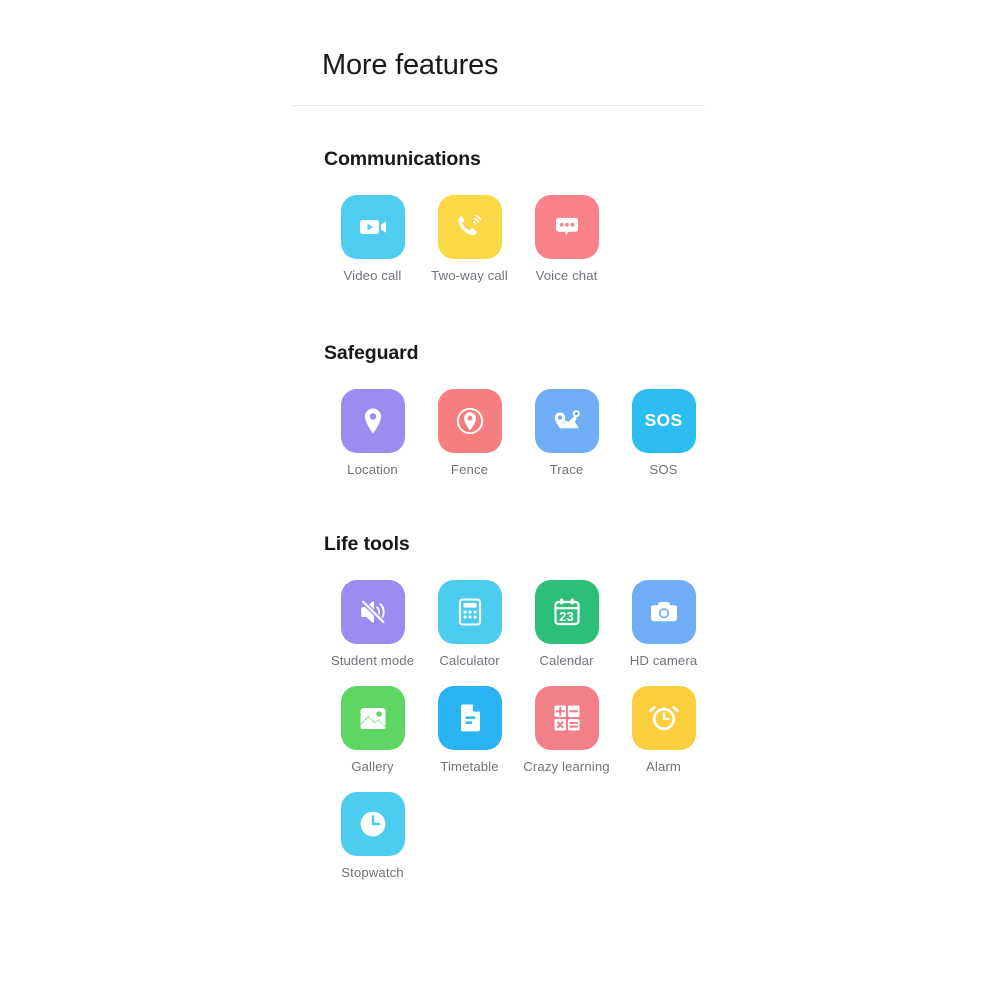 The height and width of the screenshot is (1000, 1000). I want to click on student-mode-tile, so click(372, 612).